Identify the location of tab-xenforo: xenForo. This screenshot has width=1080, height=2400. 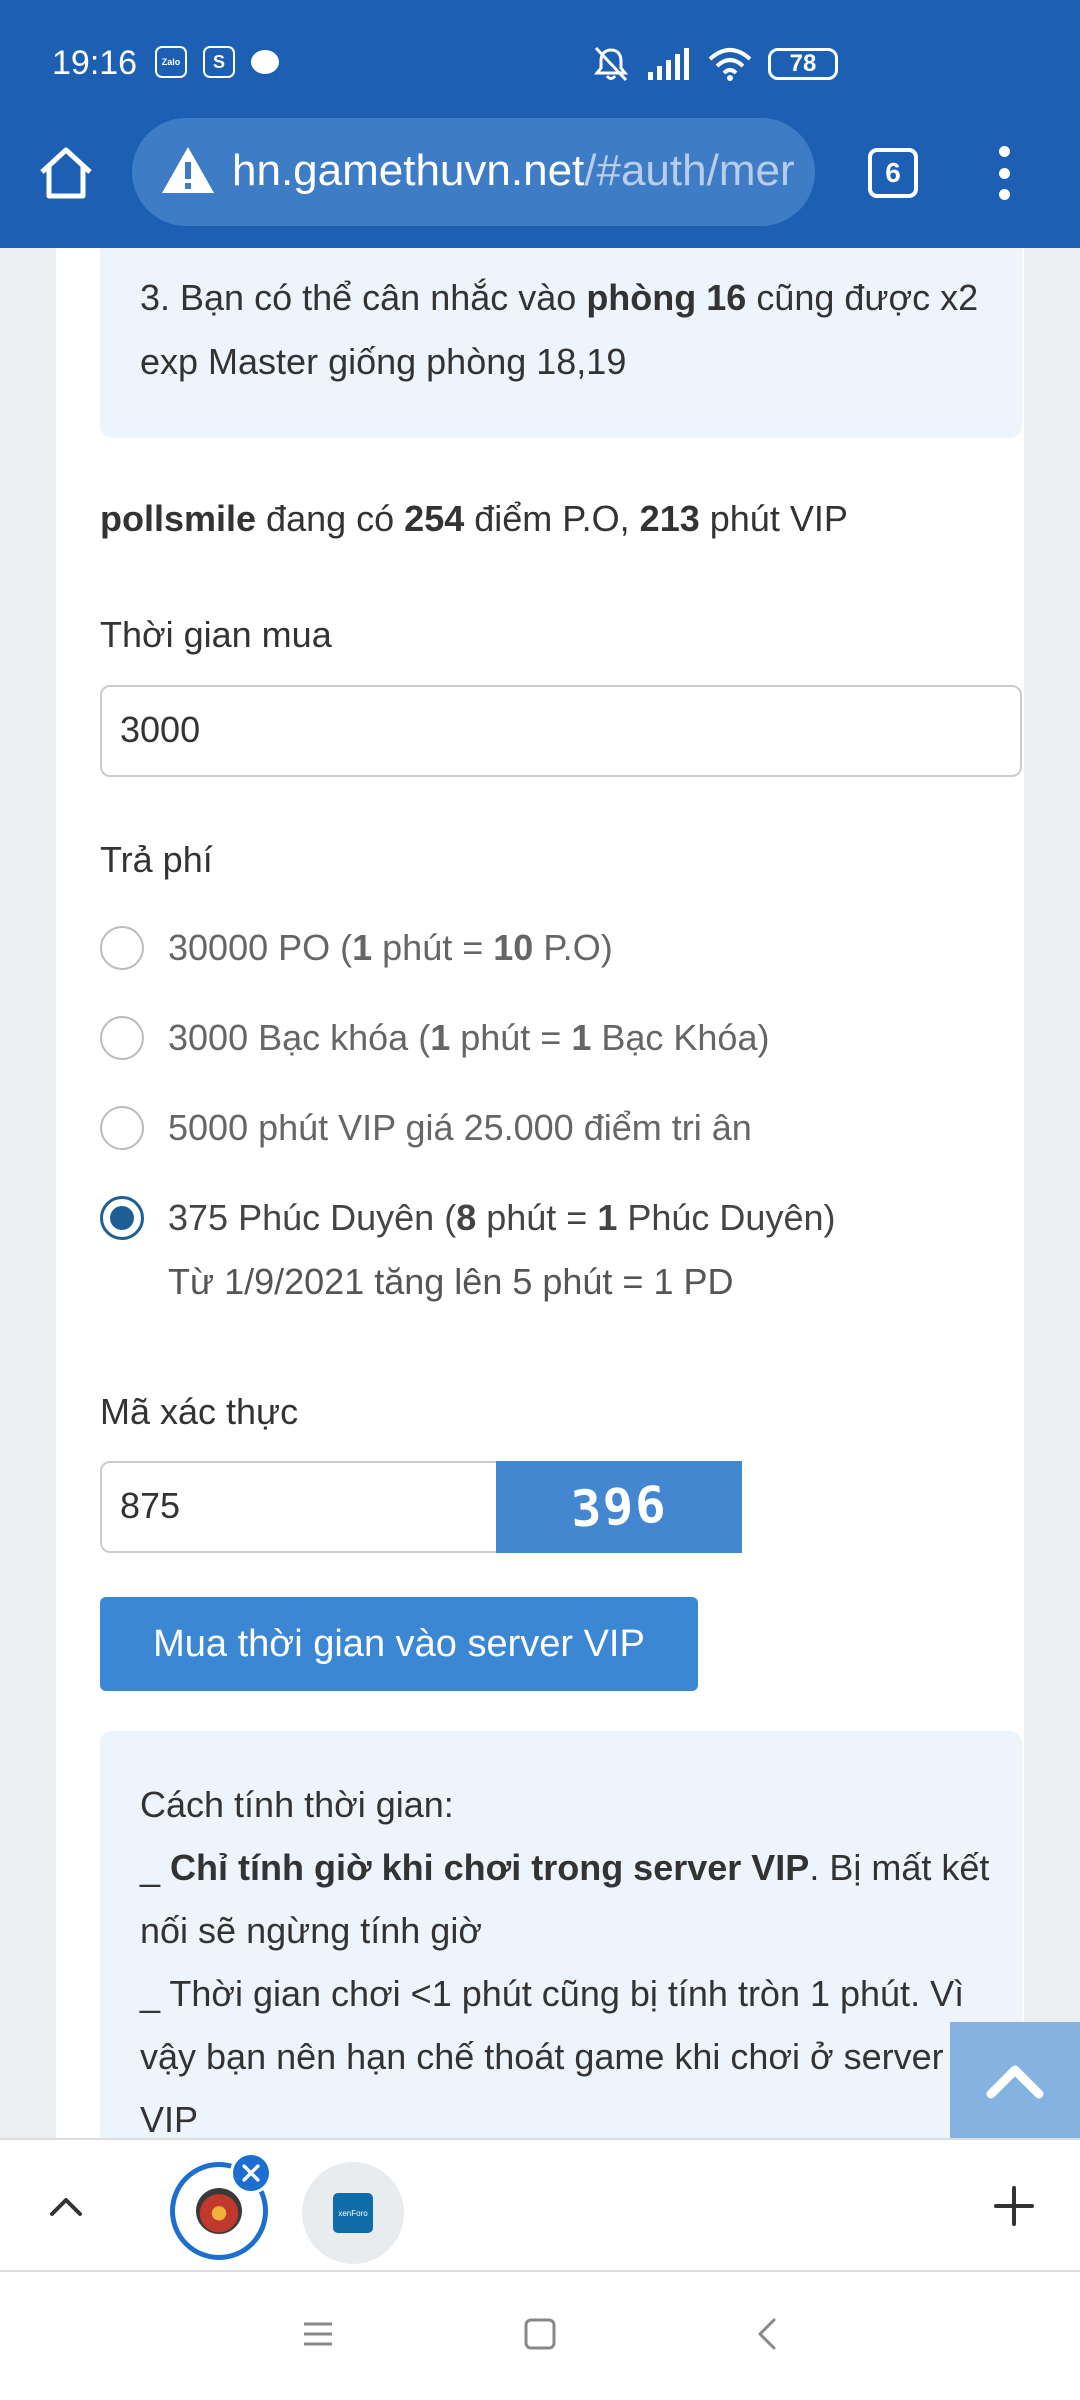
(353, 2213).